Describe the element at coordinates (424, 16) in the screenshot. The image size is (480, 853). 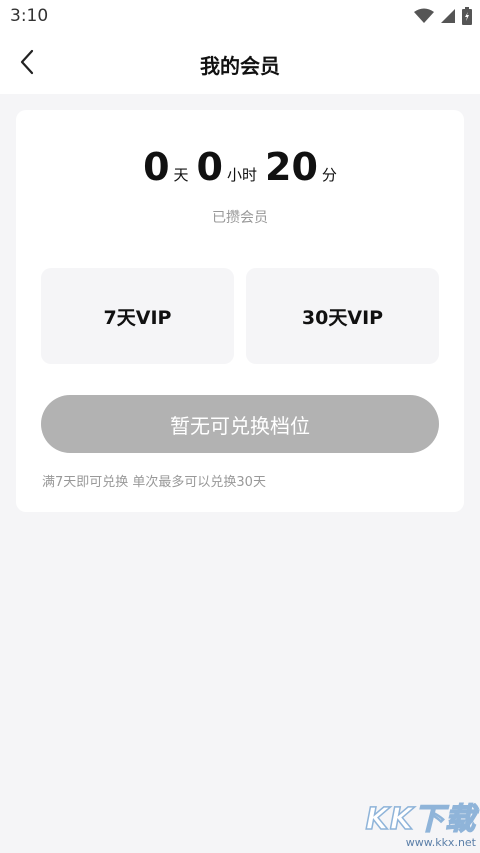
I see `wifi-icon` at that location.